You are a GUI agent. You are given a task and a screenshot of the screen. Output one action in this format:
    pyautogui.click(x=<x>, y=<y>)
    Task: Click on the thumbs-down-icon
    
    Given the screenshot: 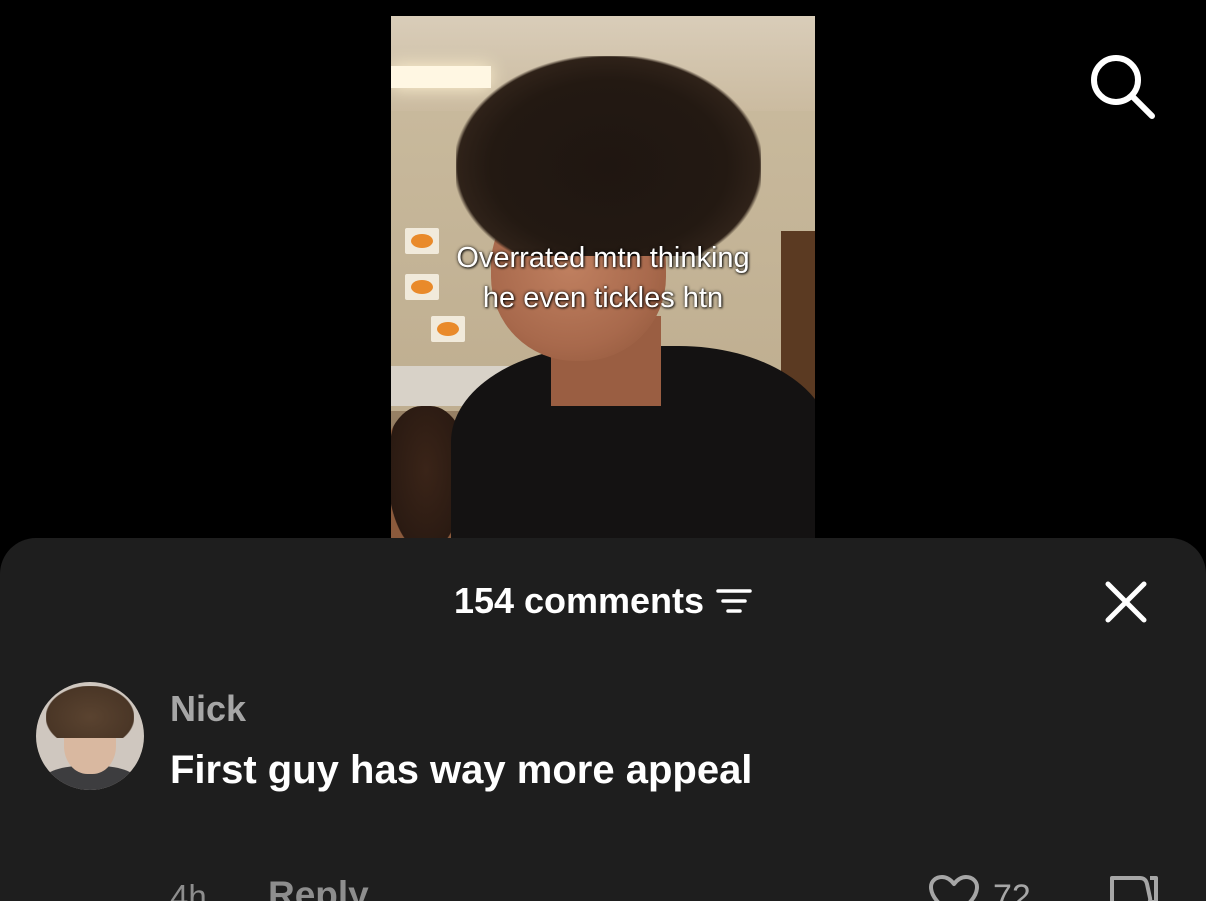 What is the action you would take?
    pyautogui.click(x=1134, y=888)
    